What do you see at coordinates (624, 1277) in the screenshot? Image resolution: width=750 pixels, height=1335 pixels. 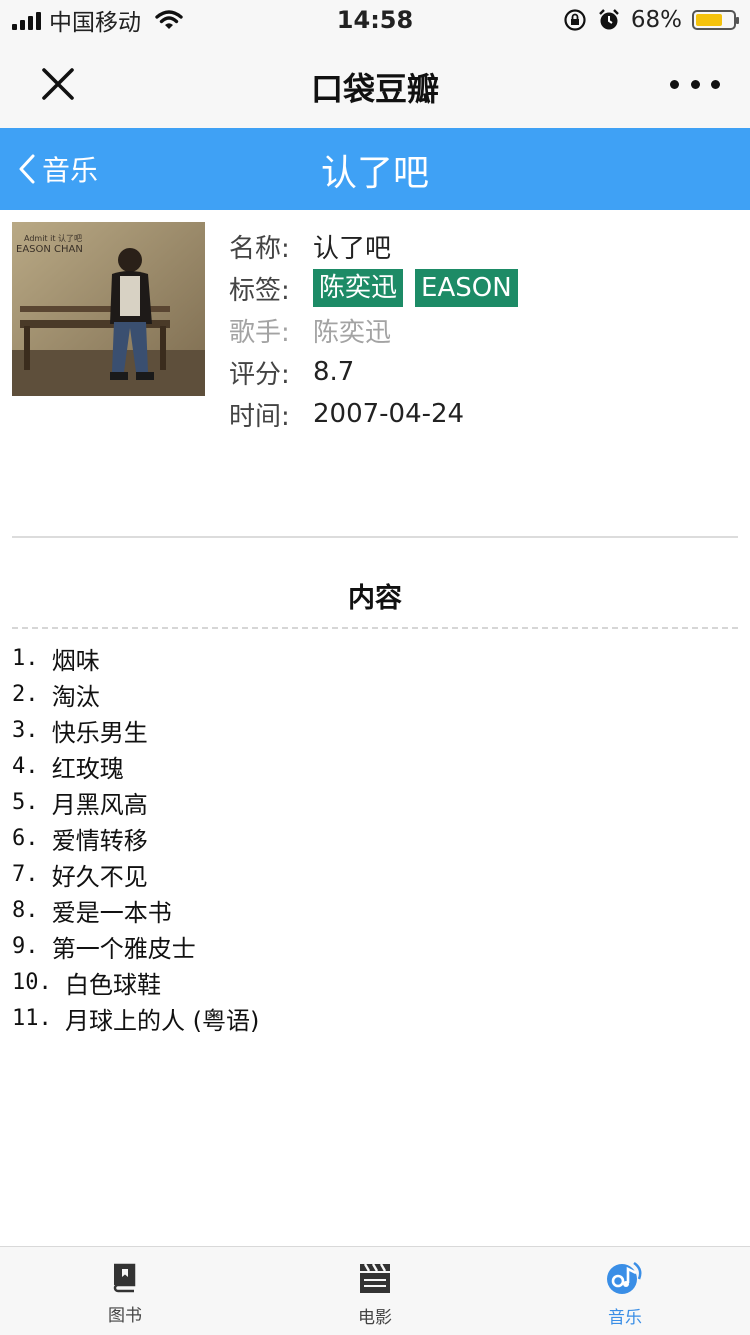 I see `music-disc-icon` at bounding box center [624, 1277].